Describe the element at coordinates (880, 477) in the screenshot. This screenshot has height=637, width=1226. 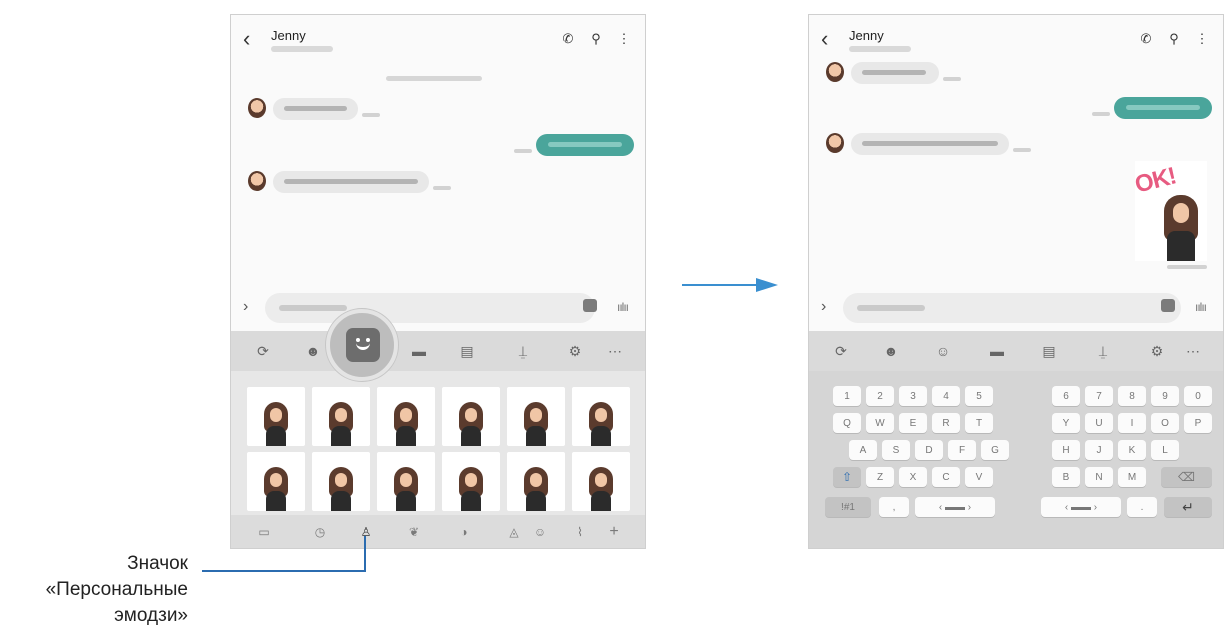
I see `key: Z` at that location.